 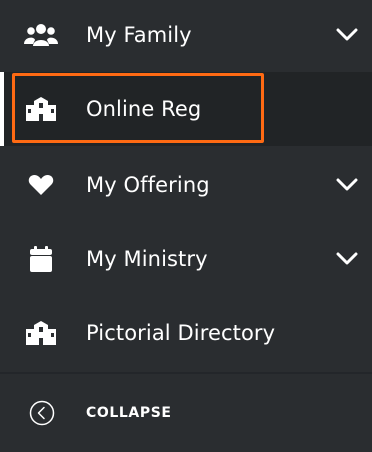 I want to click on heart-icon, so click(x=41, y=185).